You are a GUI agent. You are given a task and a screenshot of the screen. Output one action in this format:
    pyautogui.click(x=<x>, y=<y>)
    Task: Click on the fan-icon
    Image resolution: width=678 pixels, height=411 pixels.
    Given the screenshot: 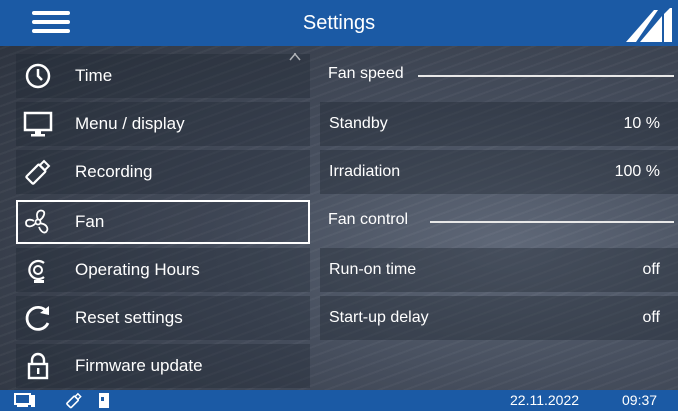 What is the action you would take?
    pyautogui.click(x=37, y=221)
    